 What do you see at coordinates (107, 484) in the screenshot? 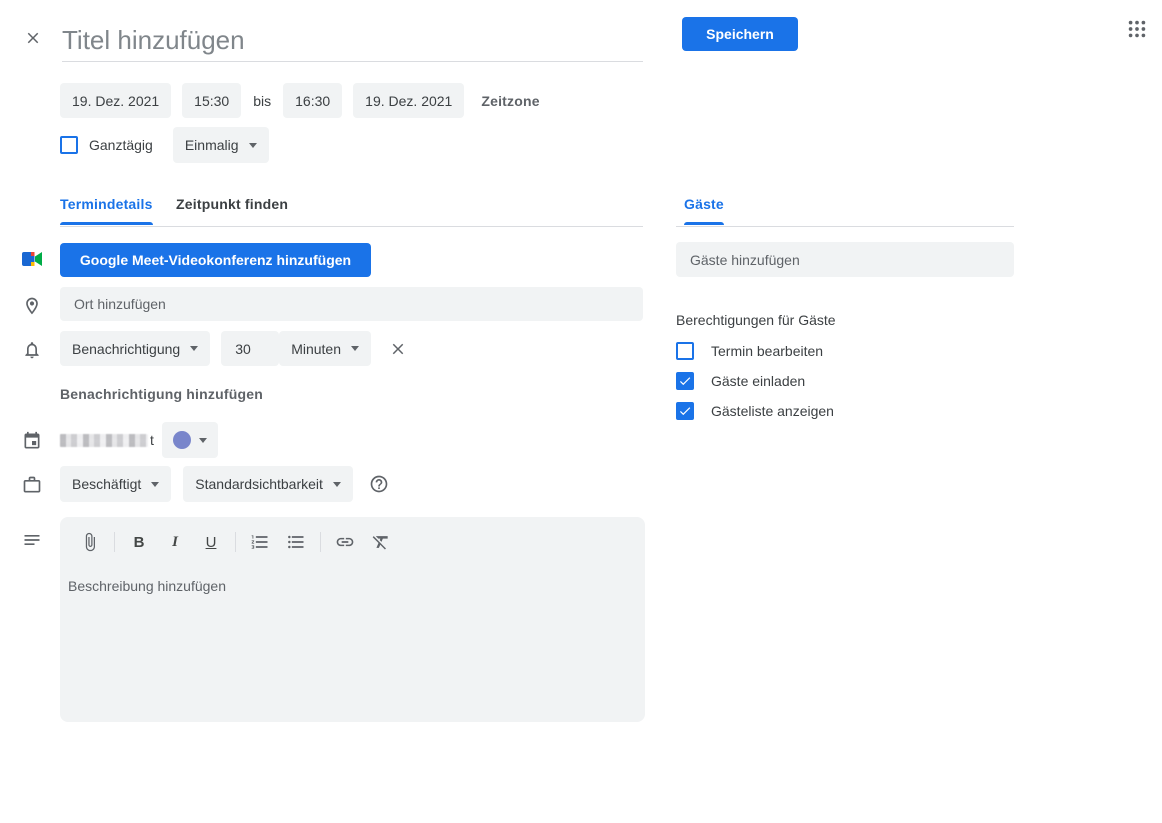
I see `busy-status-value: Beschäftigt` at bounding box center [107, 484].